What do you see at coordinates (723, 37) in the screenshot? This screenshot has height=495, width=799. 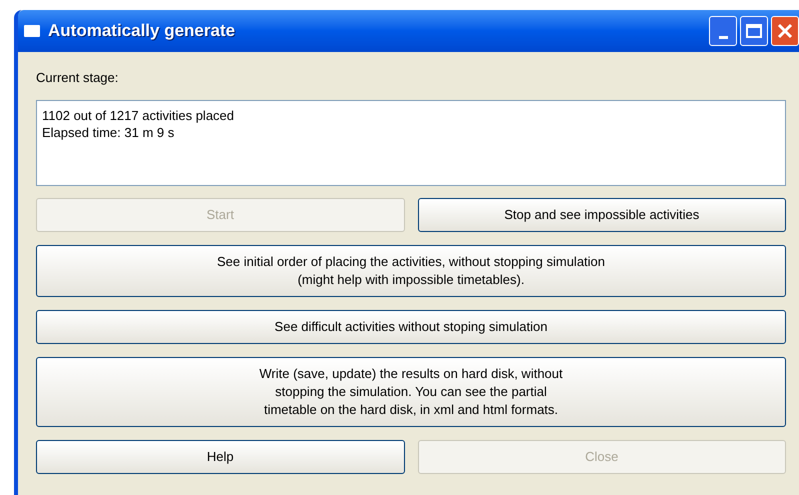 I see `minimize-icon` at bounding box center [723, 37].